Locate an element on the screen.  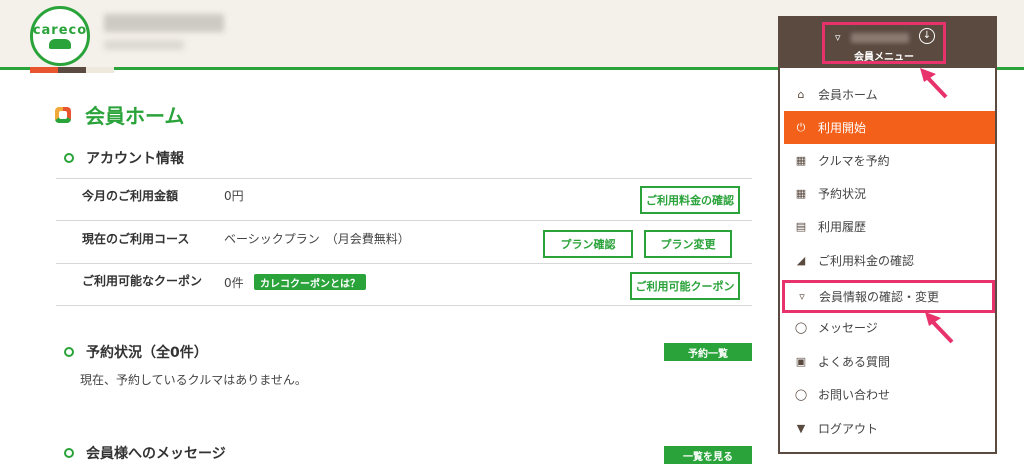
arrow-to-menu-toggle is located at coordinates (934, 83).